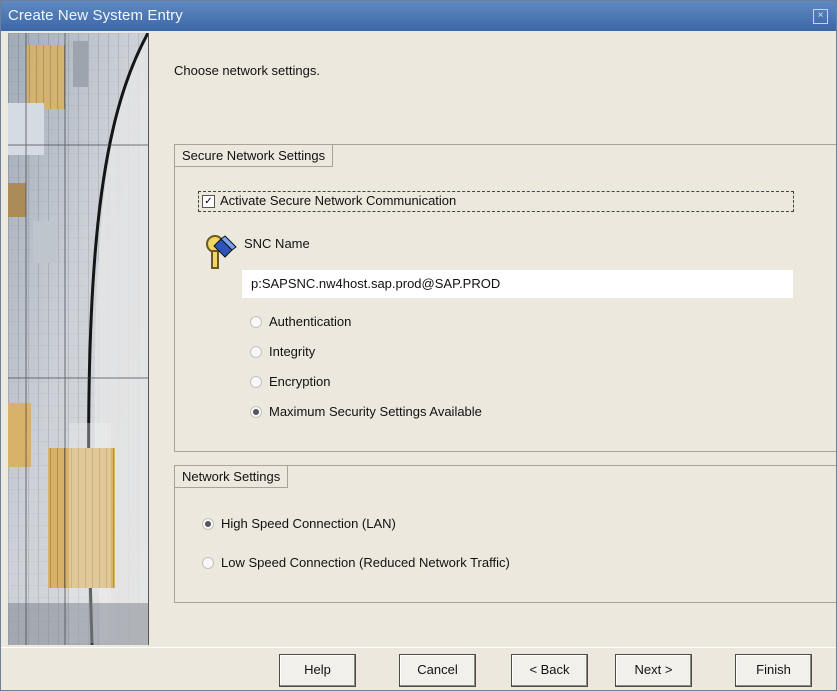 The height and width of the screenshot is (691, 837). I want to click on secure-network-settings-title: Secure Network Settings, so click(254, 156).